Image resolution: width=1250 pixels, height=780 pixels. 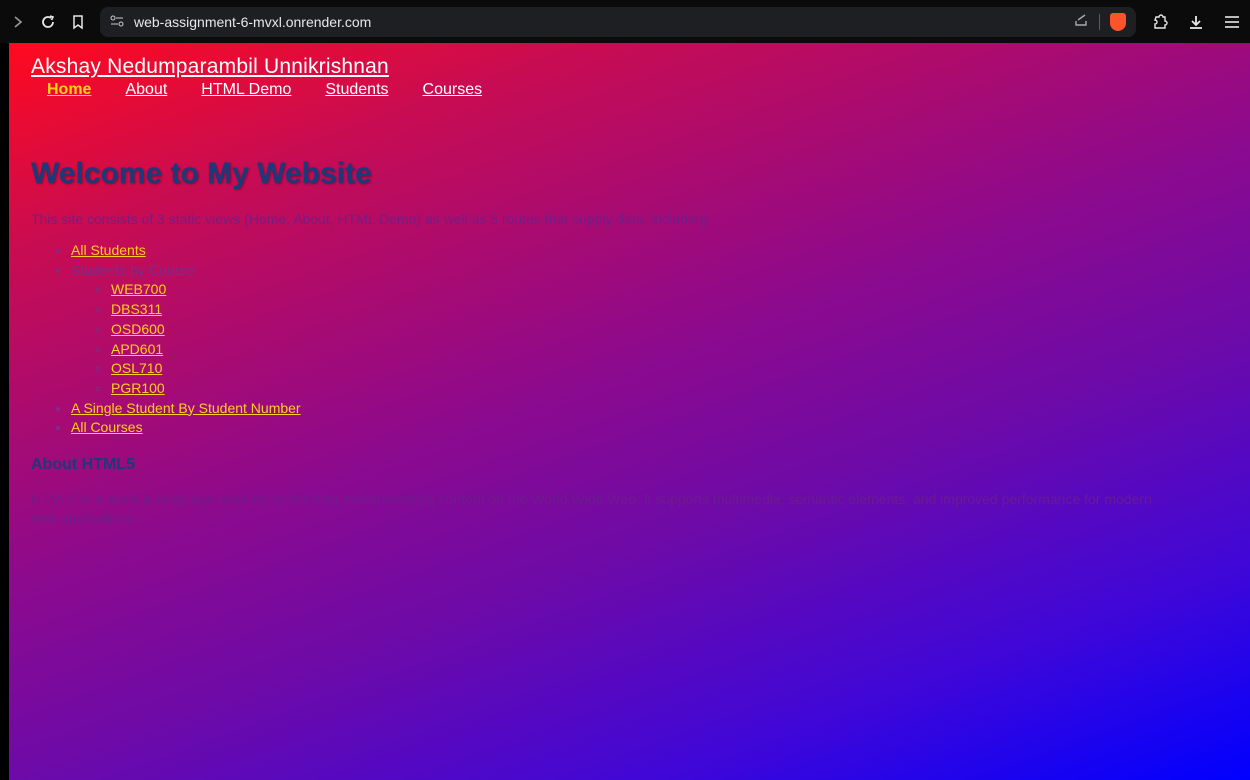 I want to click on nav-students: Students, so click(x=356, y=90).